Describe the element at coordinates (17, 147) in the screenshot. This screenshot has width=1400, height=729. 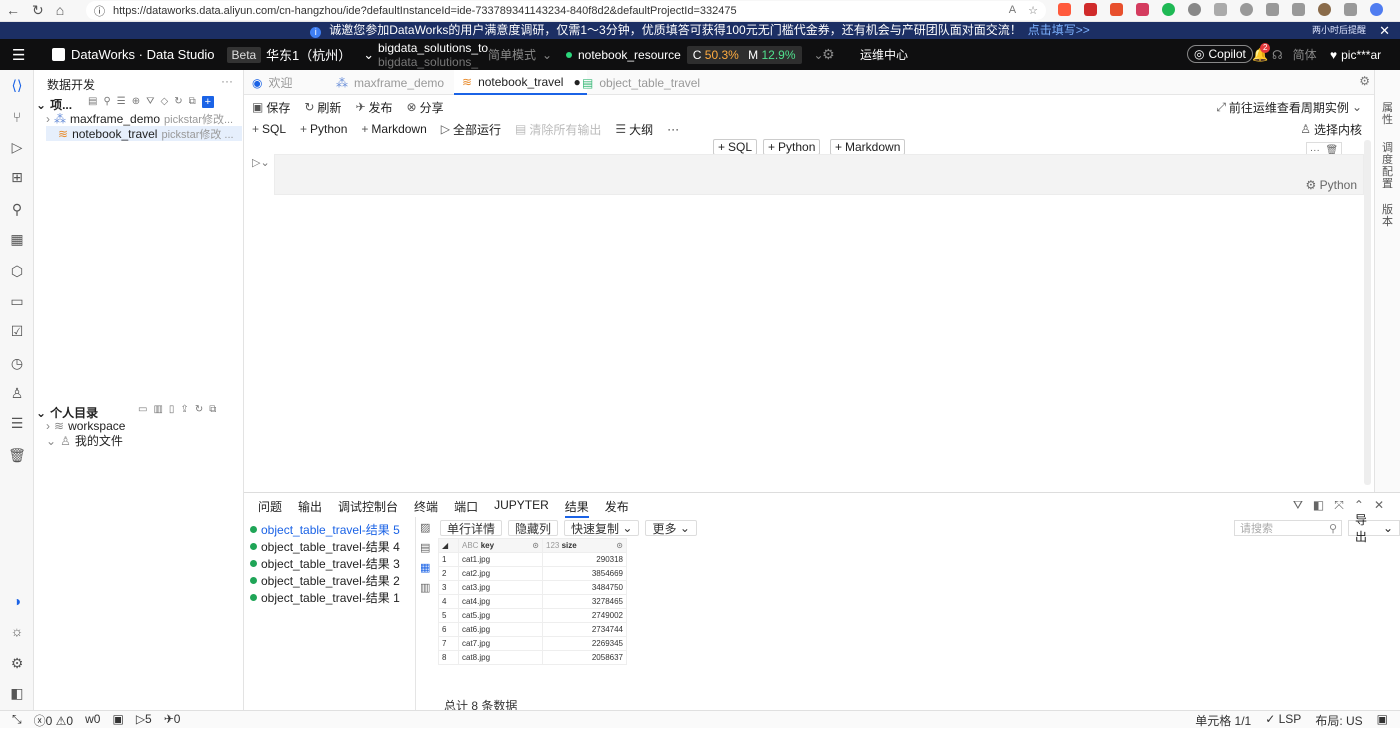
I see `run-debug-icon: ▷` at that location.